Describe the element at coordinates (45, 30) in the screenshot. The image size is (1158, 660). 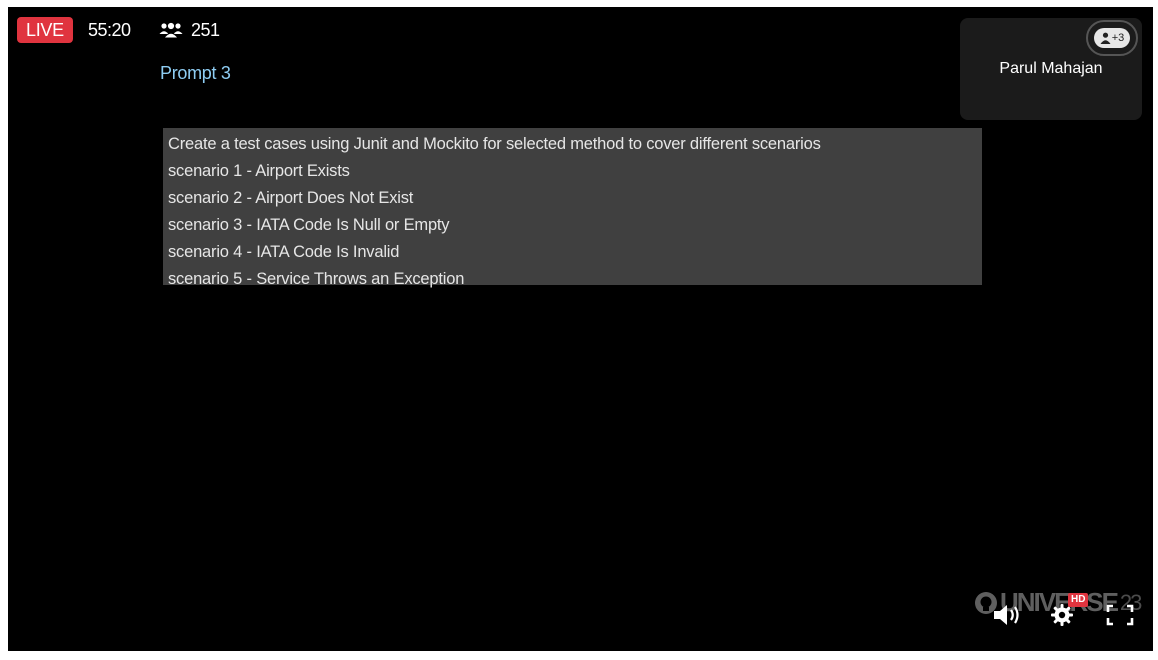
I see `live-badge: LIVE` at that location.